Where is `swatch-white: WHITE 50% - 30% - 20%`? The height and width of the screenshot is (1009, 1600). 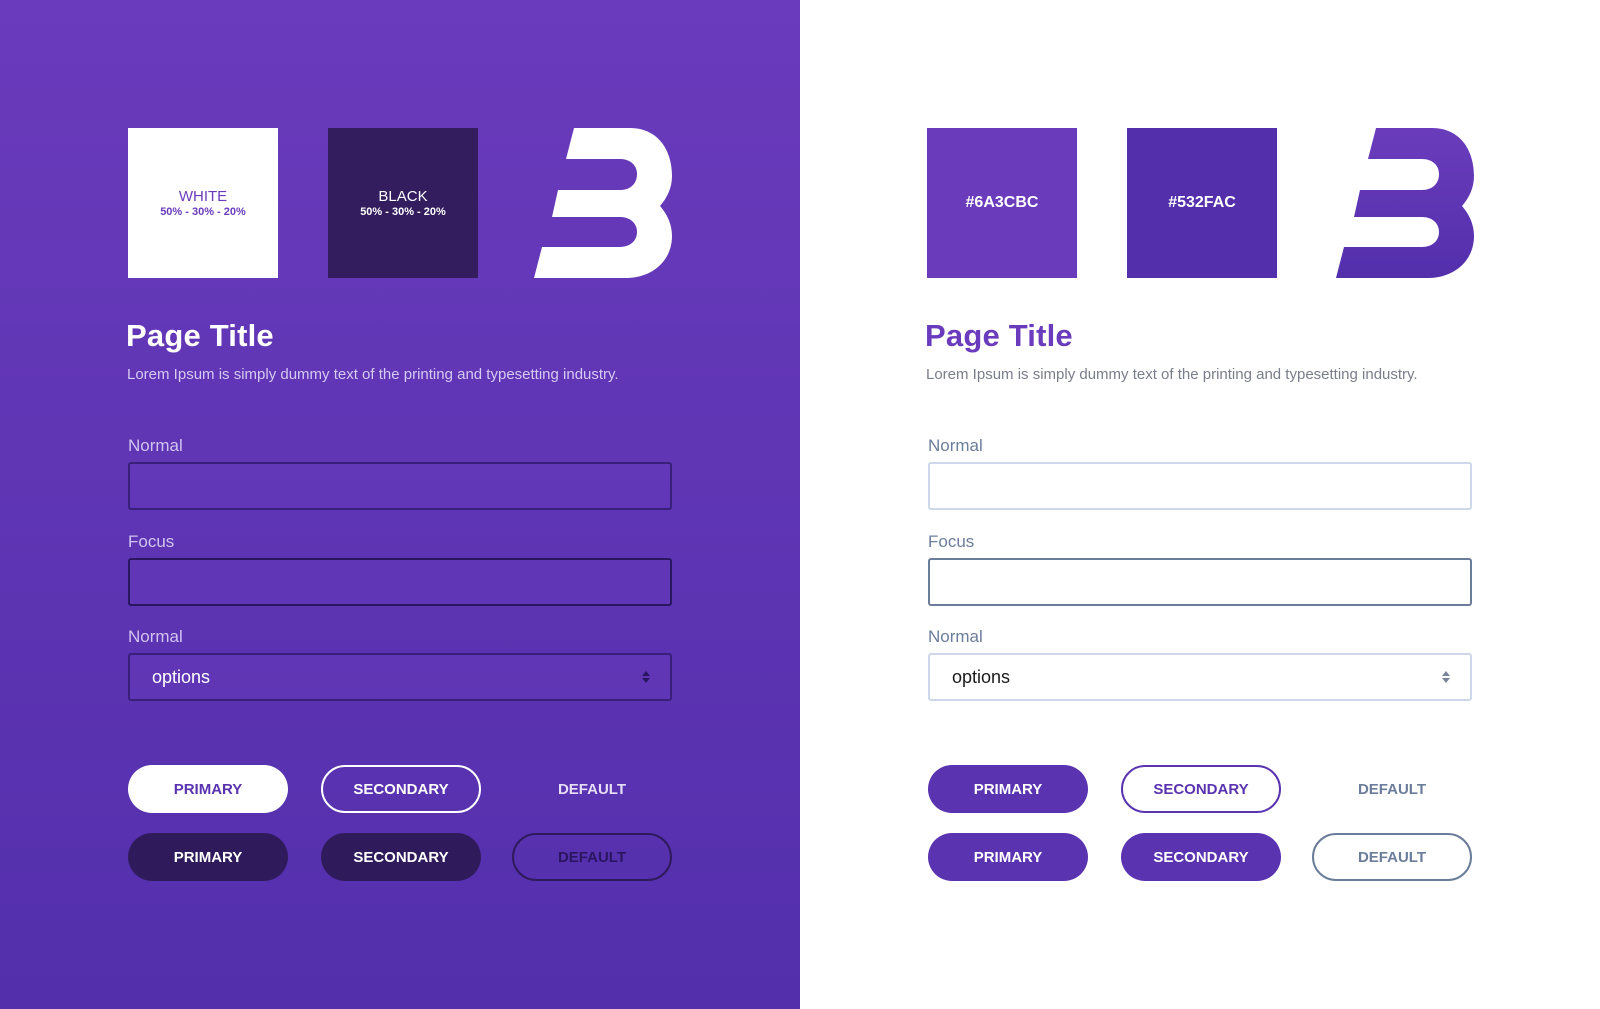 swatch-white: WHITE 50% - 30% - 20% is located at coordinates (203, 203).